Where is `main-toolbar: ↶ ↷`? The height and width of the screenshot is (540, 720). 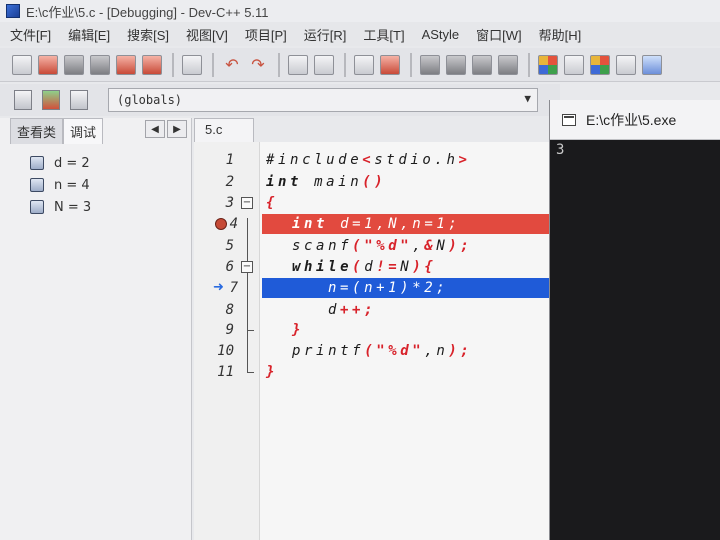 main-toolbar: ↶ ↷ is located at coordinates (360, 65).